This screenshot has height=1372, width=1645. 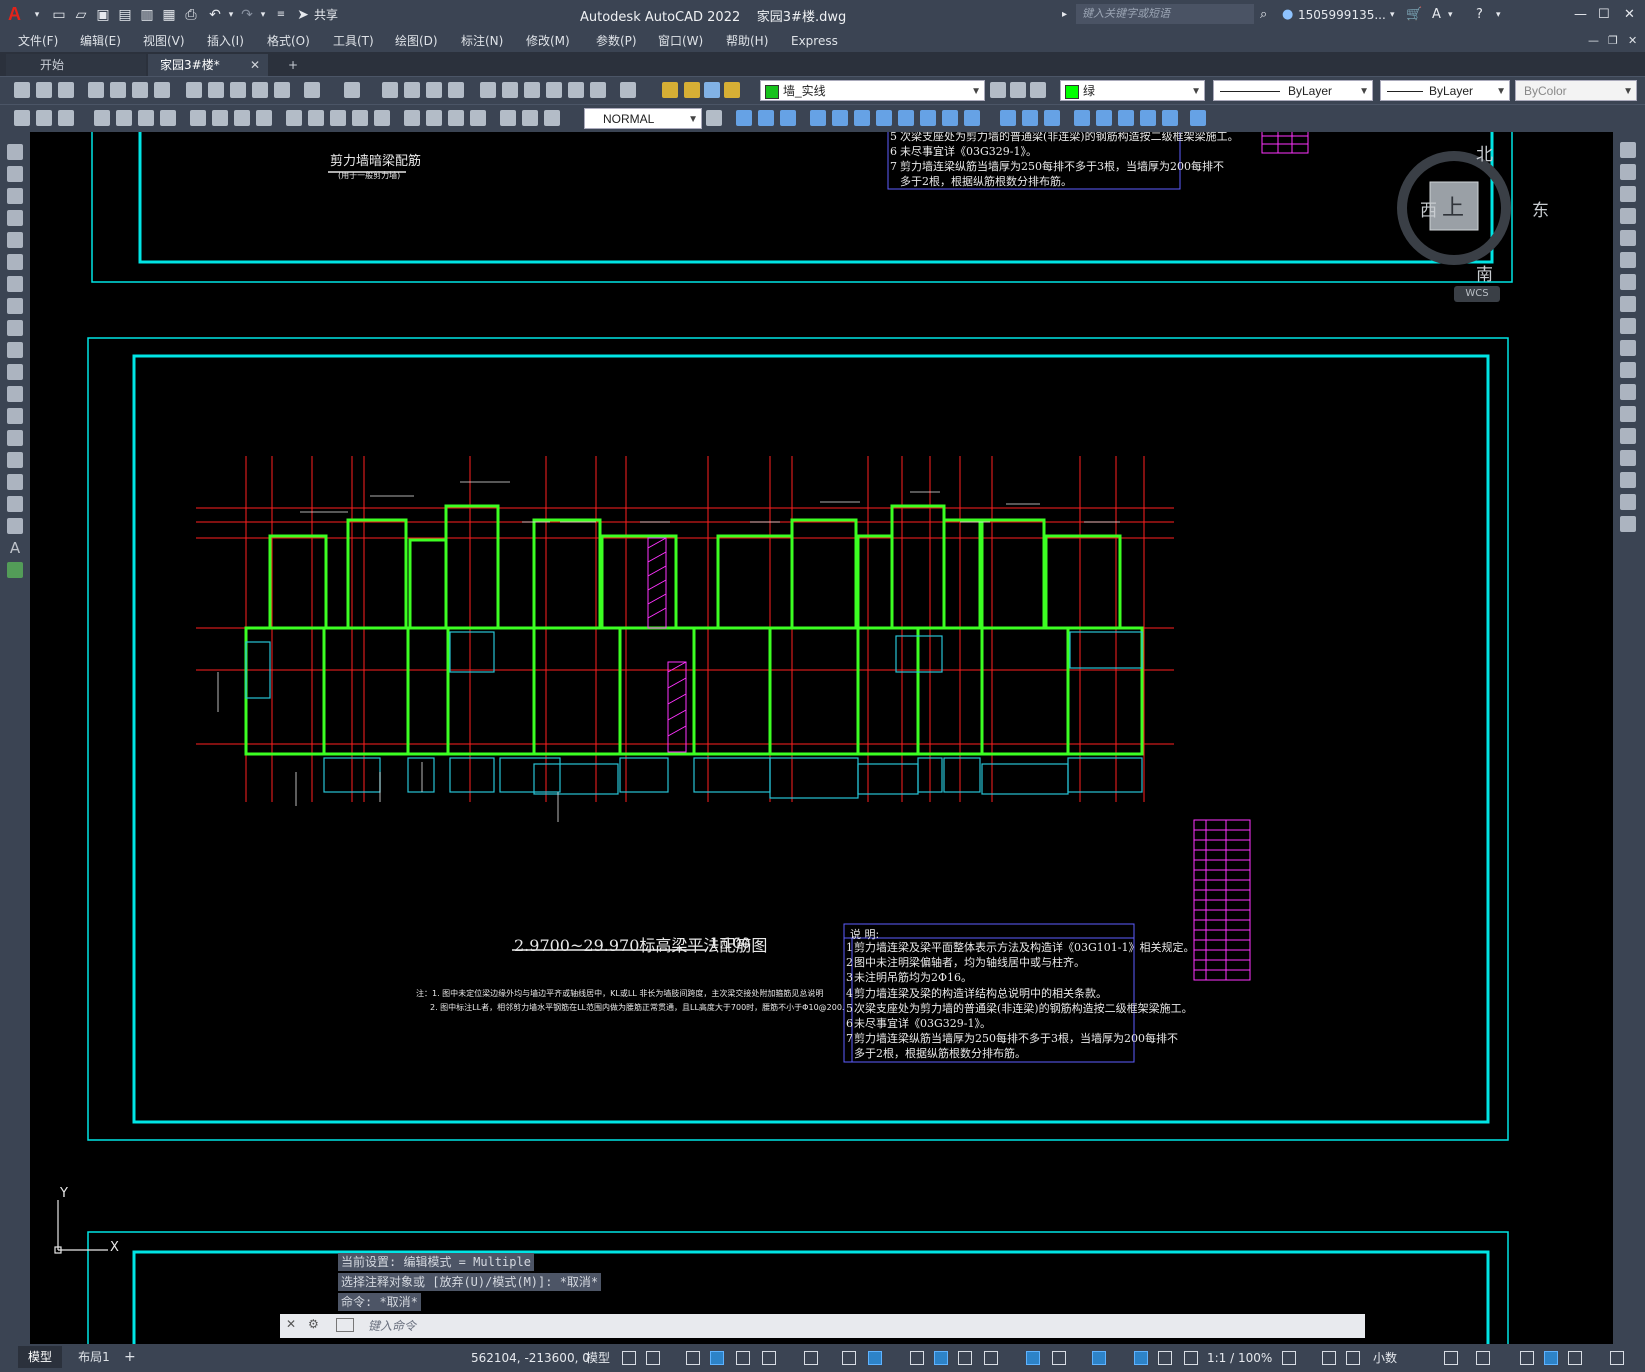 What do you see at coordinates (1445, 90) in the screenshot?
I see `lineweight-select: ByLayer ▼` at bounding box center [1445, 90].